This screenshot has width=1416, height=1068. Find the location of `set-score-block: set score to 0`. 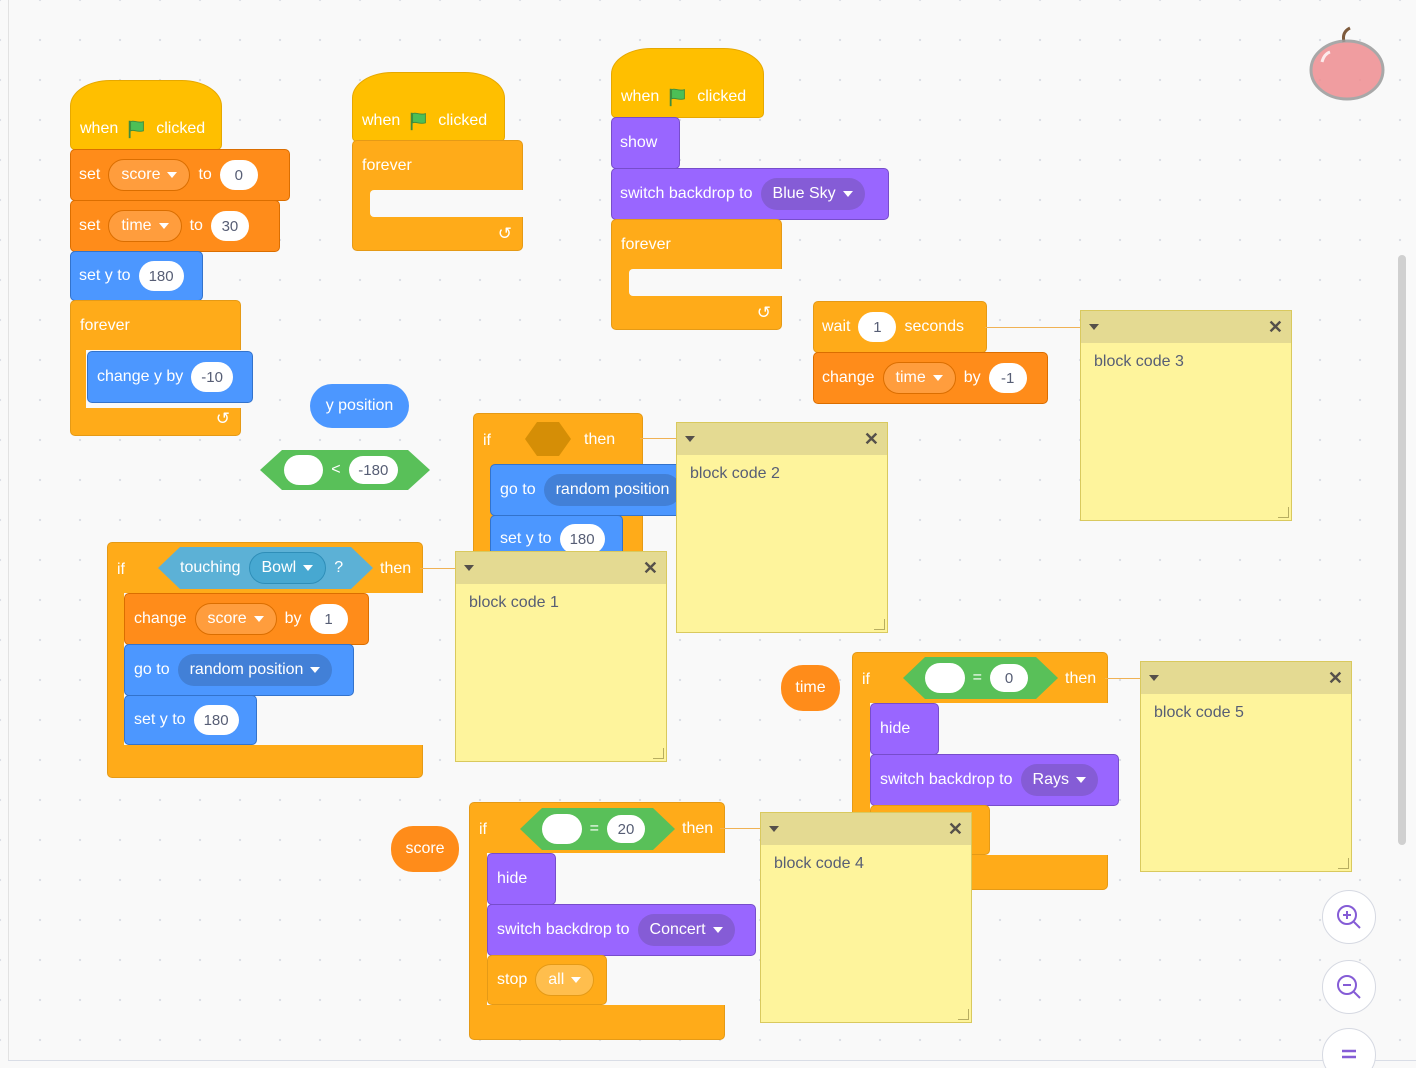

set-score-block: set score to 0 is located at coordinates (180, 175).